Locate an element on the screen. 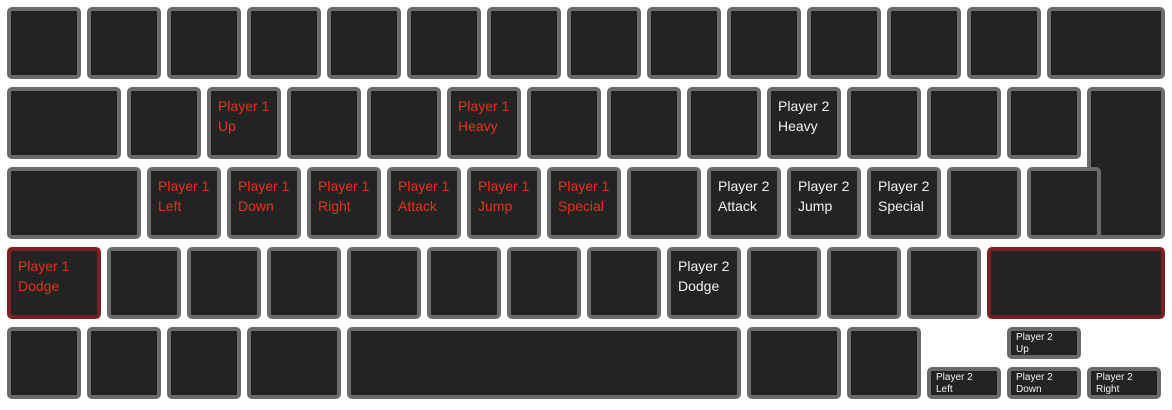  key-label: Player 2 Down is located at coordinates (1034, 383).